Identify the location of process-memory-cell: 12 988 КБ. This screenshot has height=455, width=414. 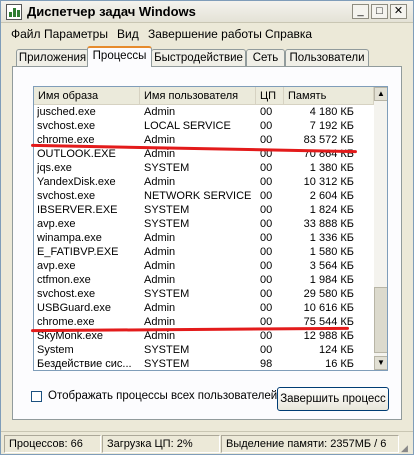
(328, 336).